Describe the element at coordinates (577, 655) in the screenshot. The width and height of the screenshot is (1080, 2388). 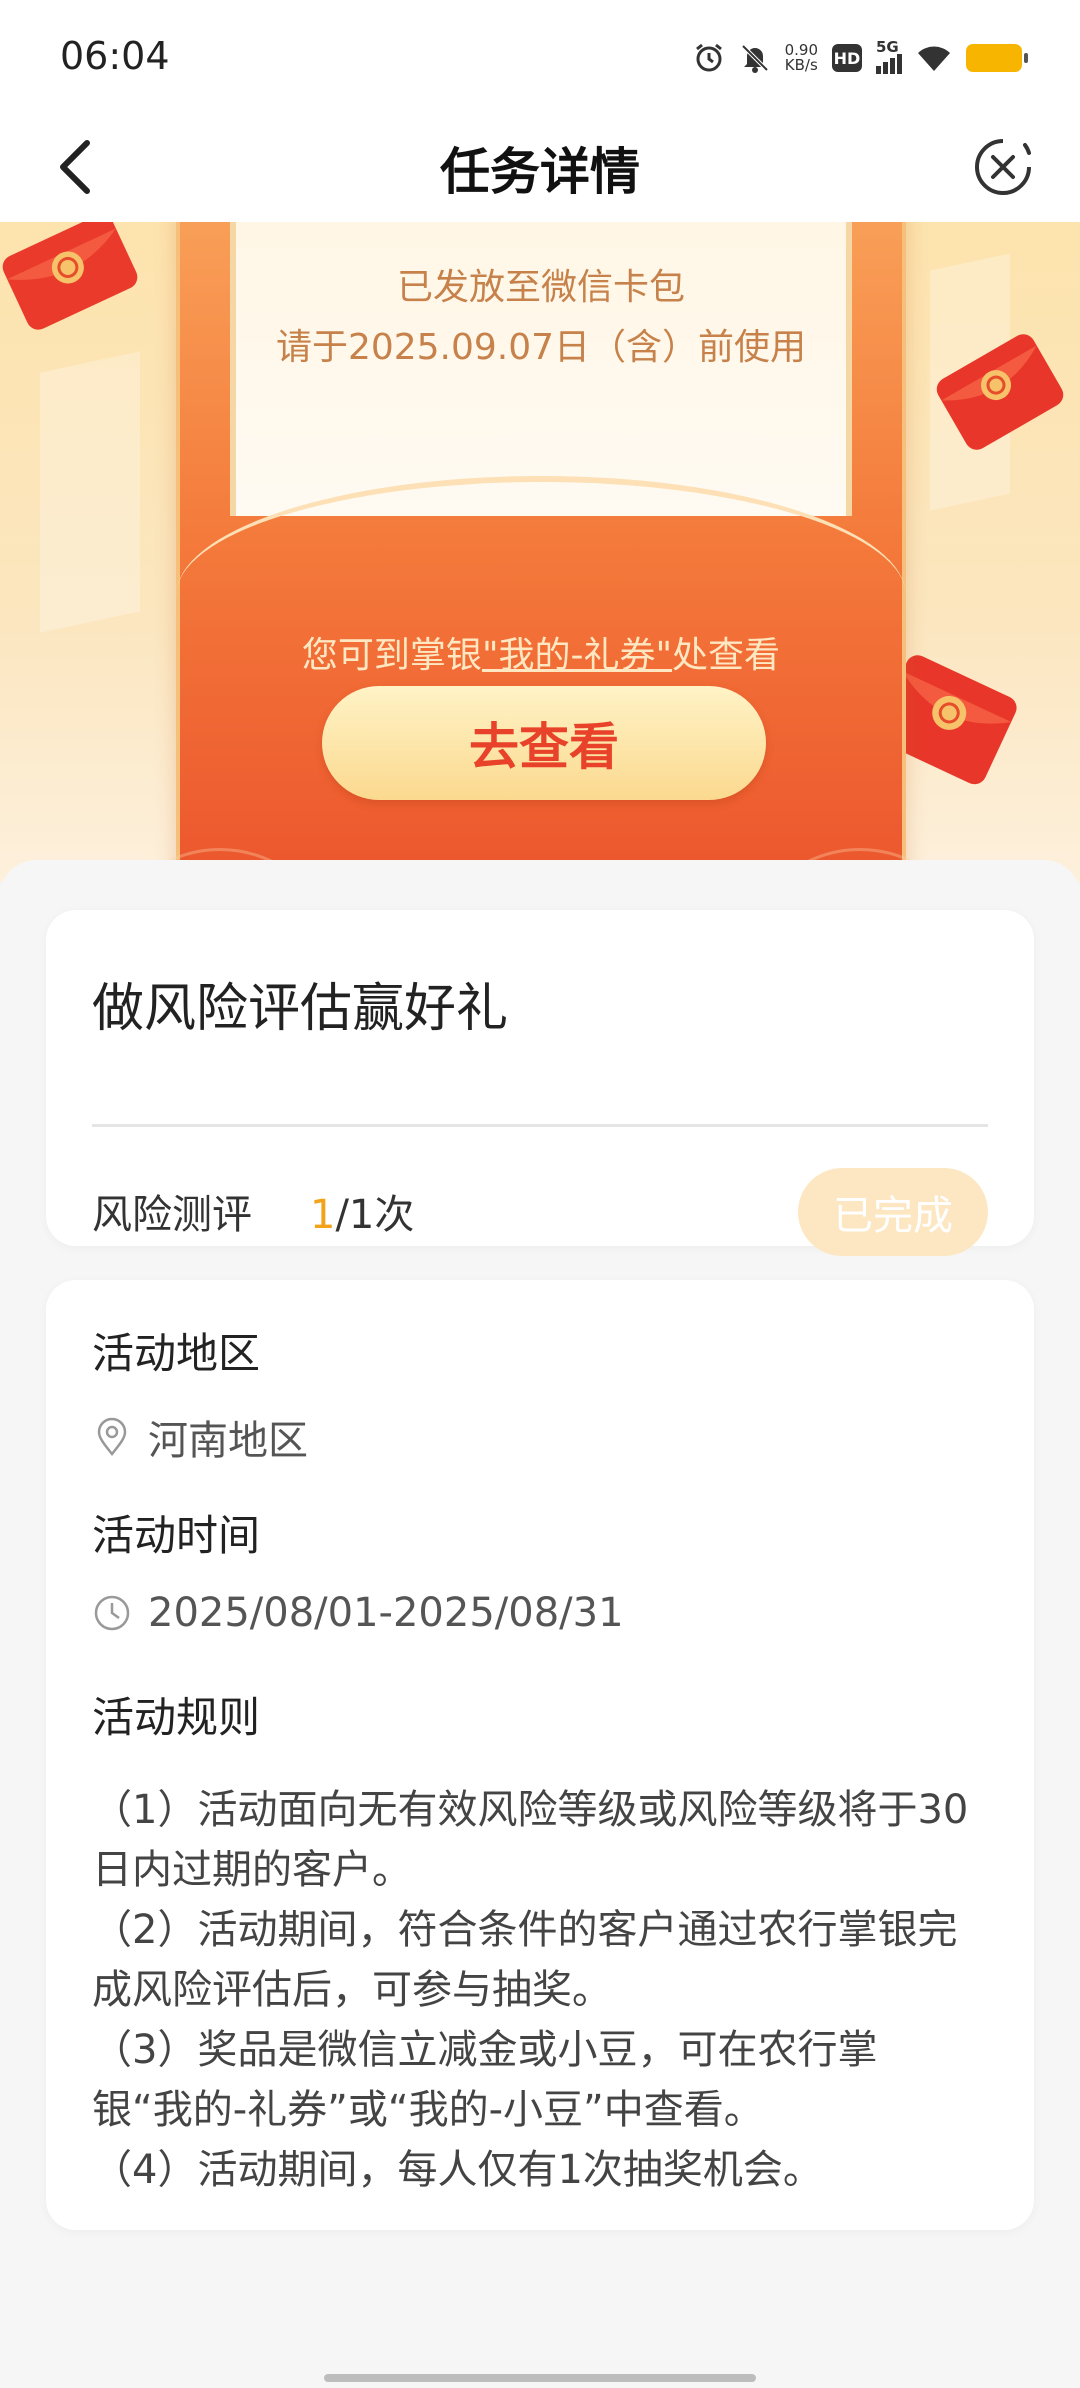
I see `hint-link: "我的-礼券"` at that location.